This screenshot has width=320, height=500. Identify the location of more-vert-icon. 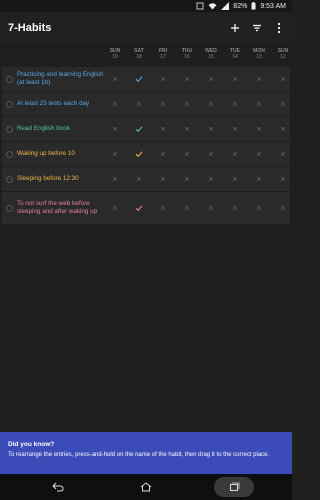
(279, 28).